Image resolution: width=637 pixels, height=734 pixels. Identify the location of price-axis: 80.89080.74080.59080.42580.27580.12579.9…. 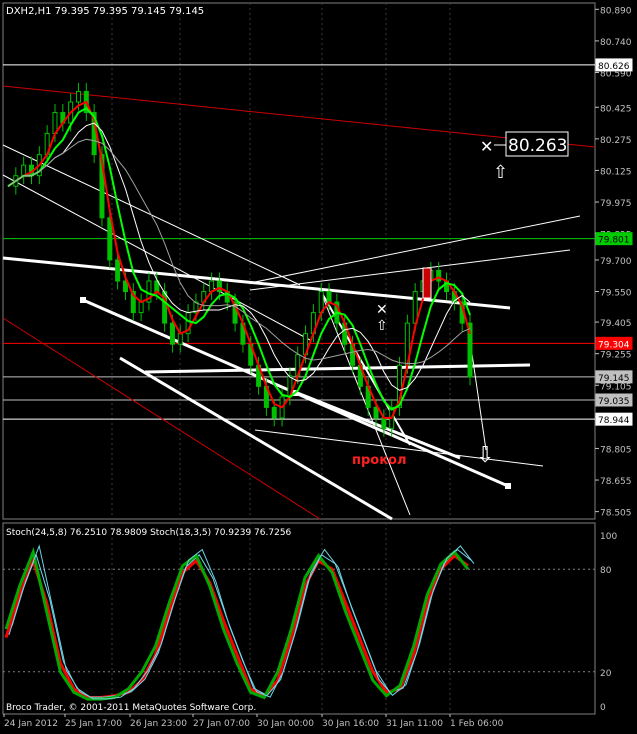
(613, 262).